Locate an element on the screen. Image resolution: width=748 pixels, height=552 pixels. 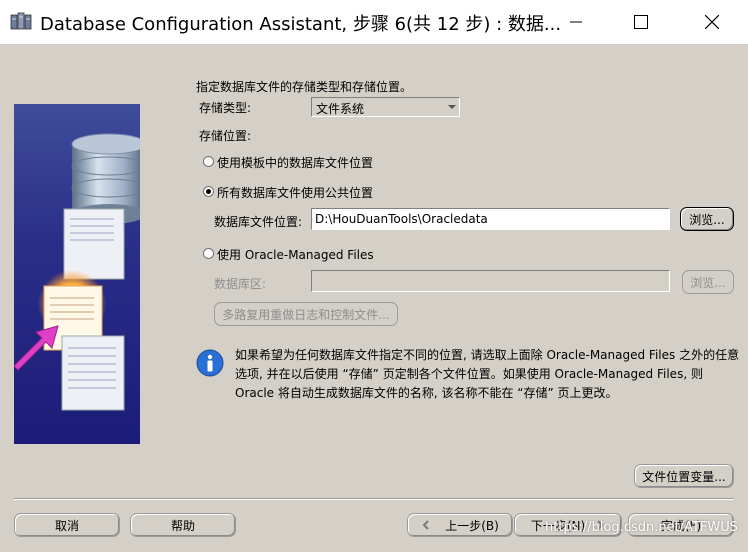
radio-oracle-managed is located at coordinates (208, 253).